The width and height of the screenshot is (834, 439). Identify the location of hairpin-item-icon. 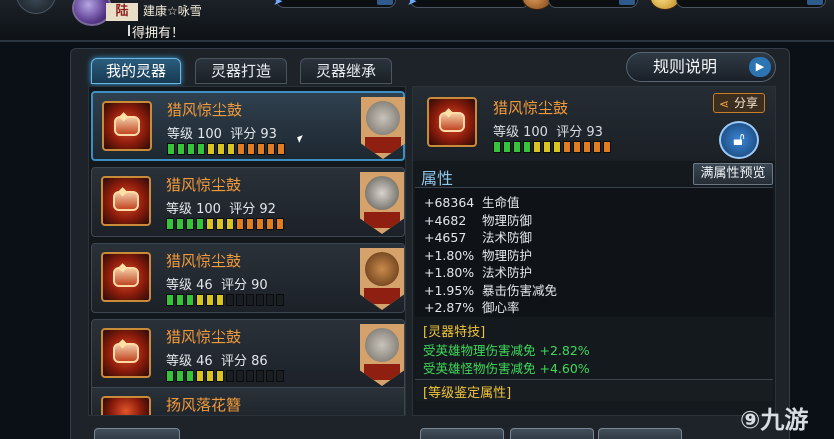
(126, 405).